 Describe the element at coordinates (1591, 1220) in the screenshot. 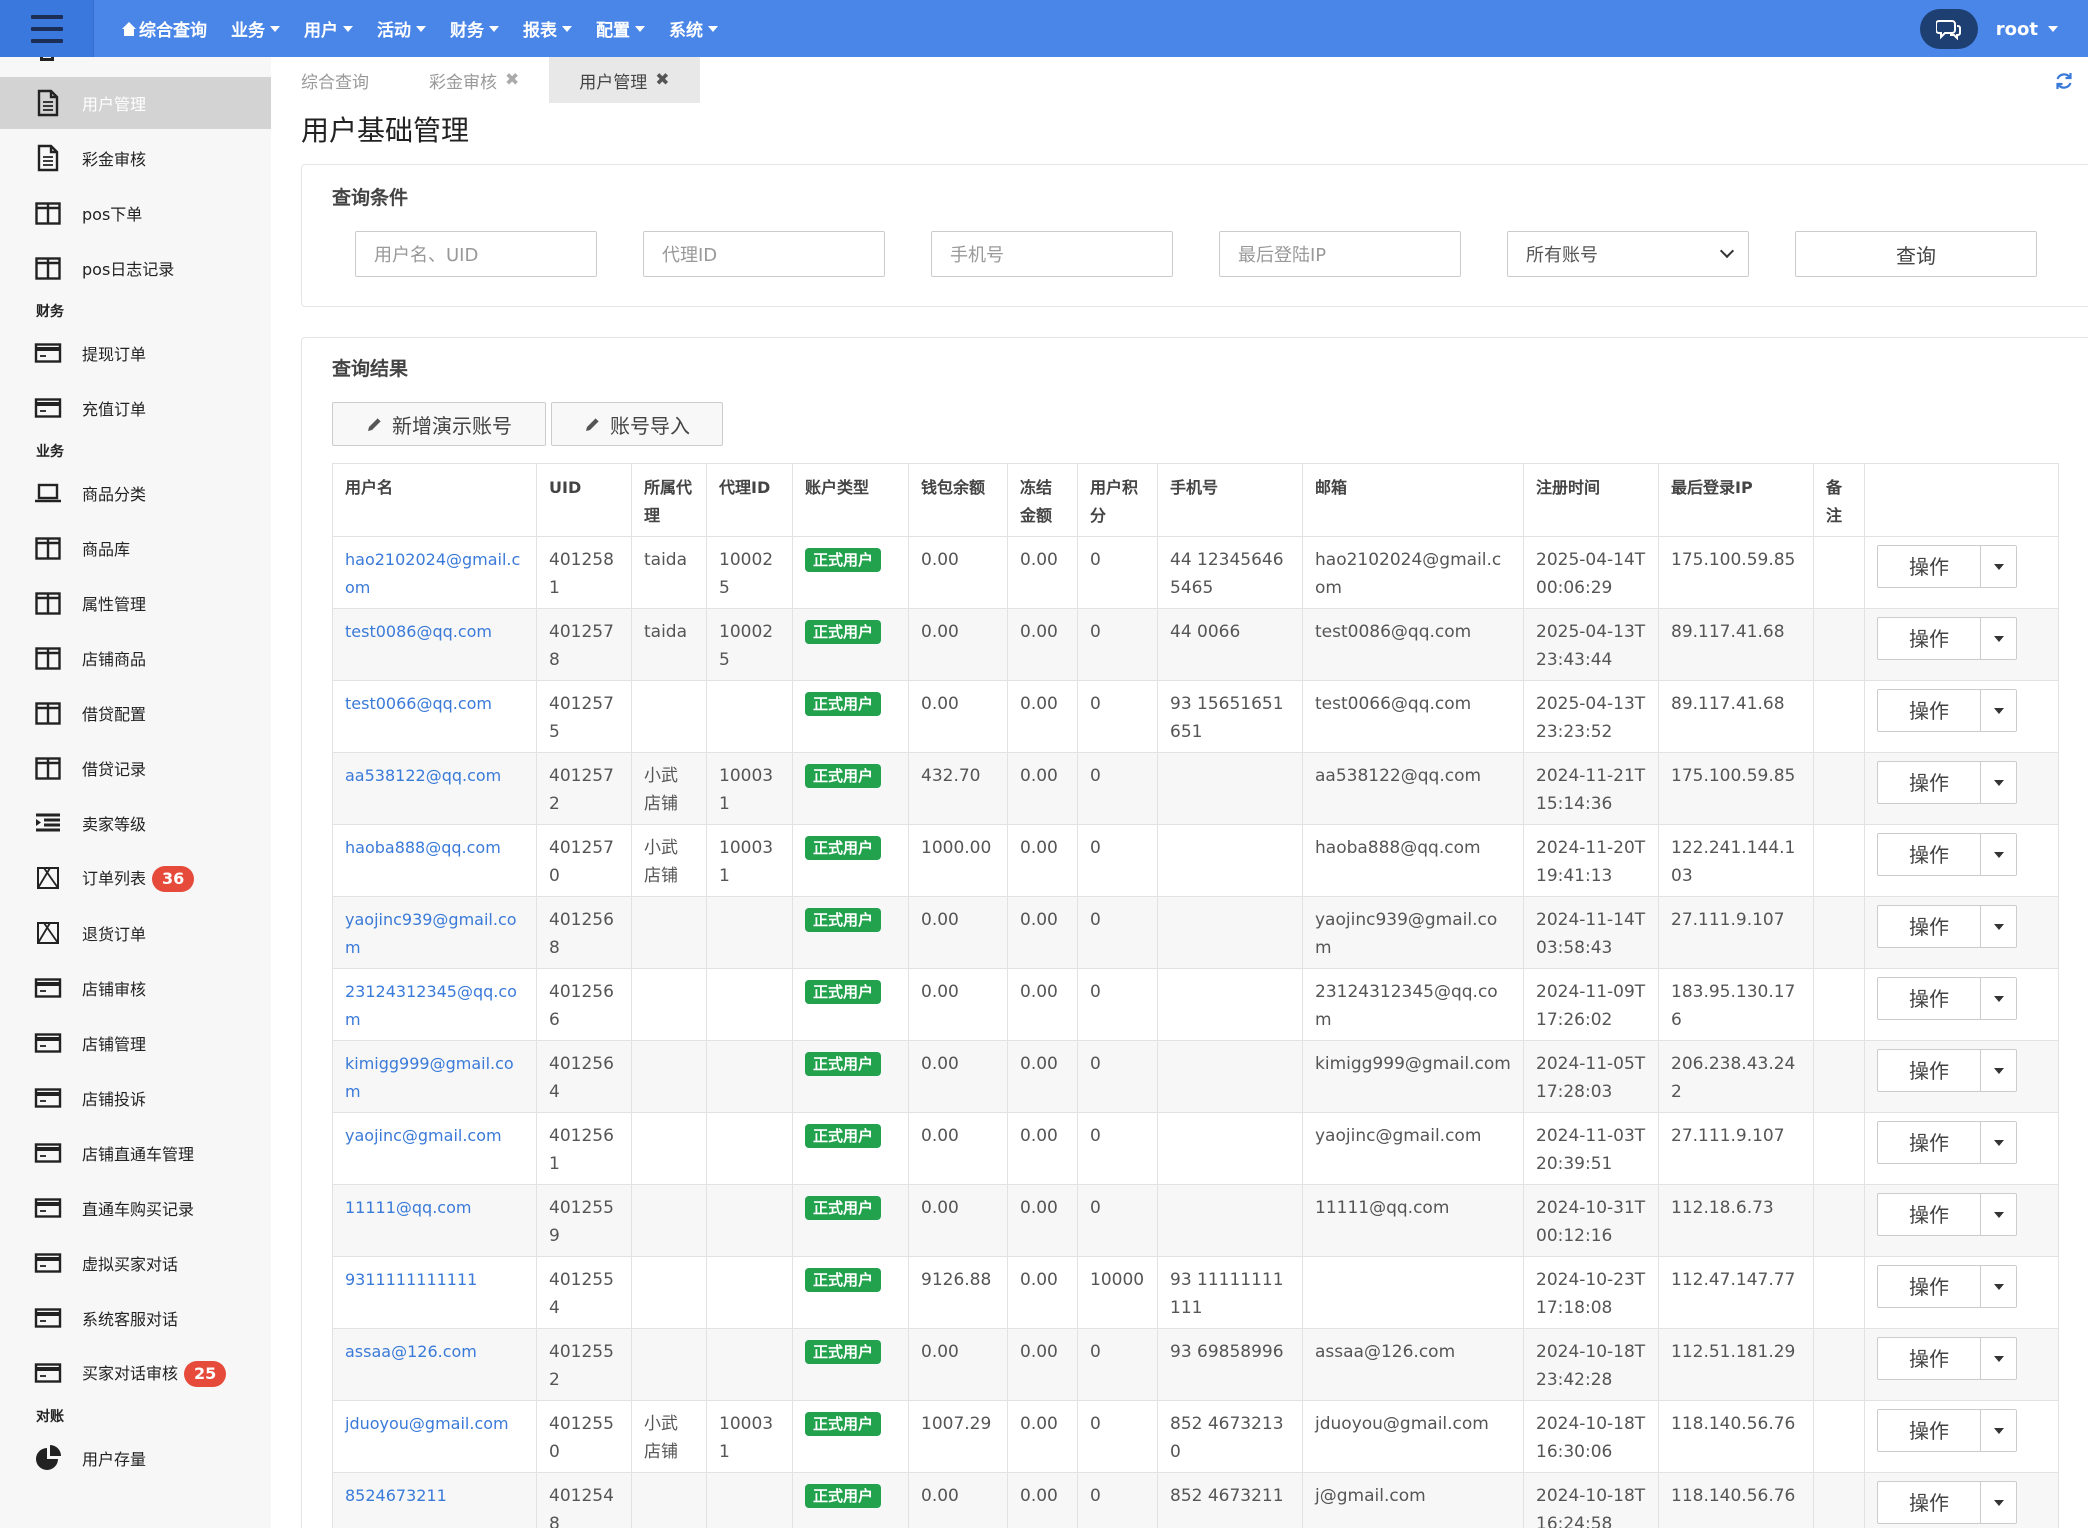

I see `cell-reg-time: 2024-10-31T00:12:16` at that location.